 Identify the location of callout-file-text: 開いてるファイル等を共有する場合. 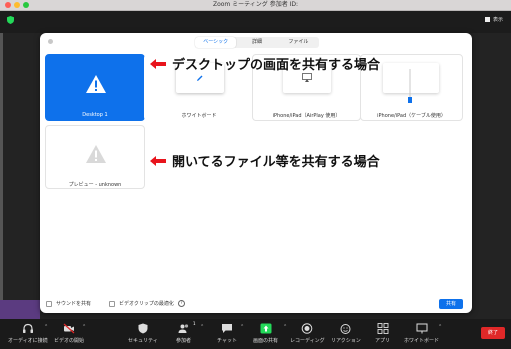
(276, 162).